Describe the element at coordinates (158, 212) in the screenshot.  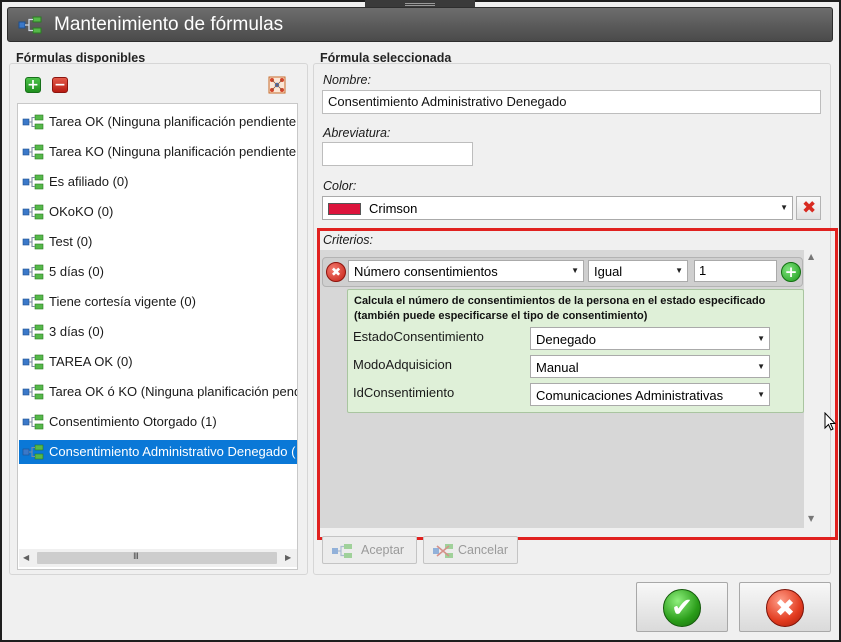
I see `formula-list-item: OKoKO (0)` at that location.